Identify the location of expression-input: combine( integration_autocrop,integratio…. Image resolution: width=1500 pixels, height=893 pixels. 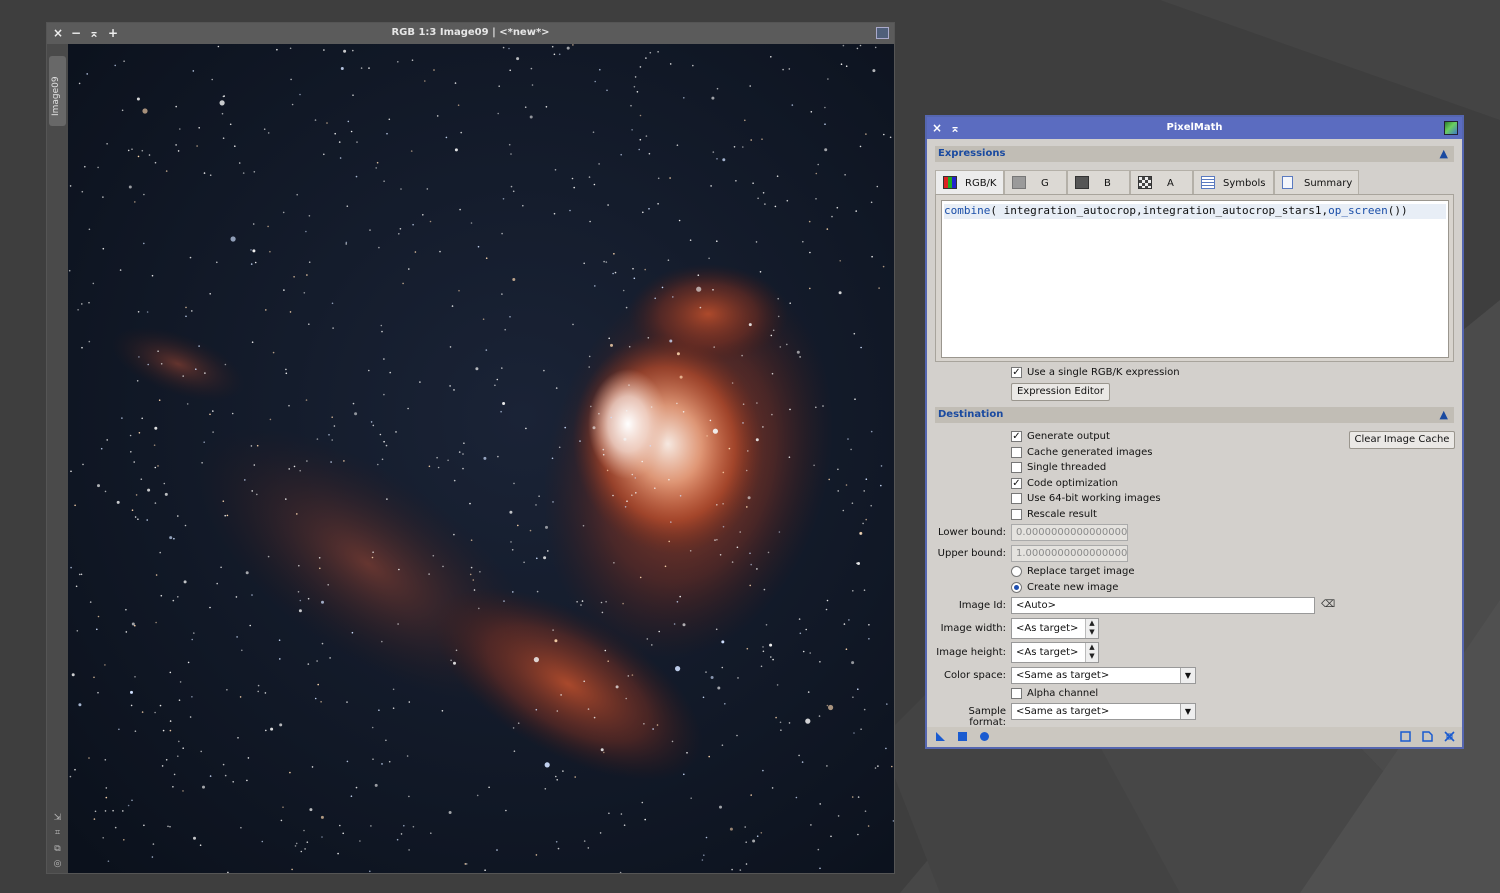
(1195, 279).